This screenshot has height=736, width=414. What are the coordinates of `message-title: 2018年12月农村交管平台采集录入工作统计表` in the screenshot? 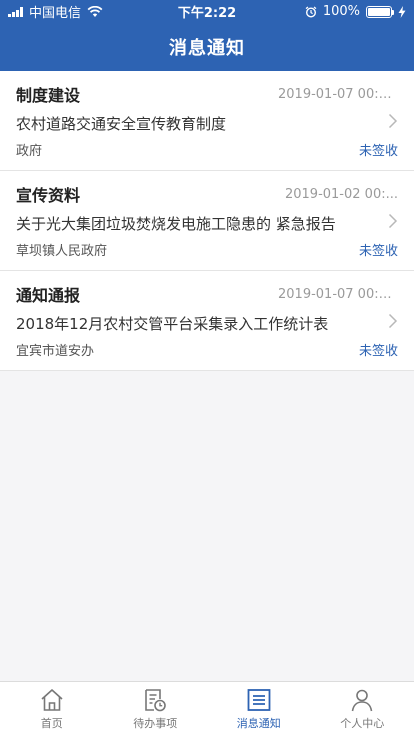 It's located at (172, 324).